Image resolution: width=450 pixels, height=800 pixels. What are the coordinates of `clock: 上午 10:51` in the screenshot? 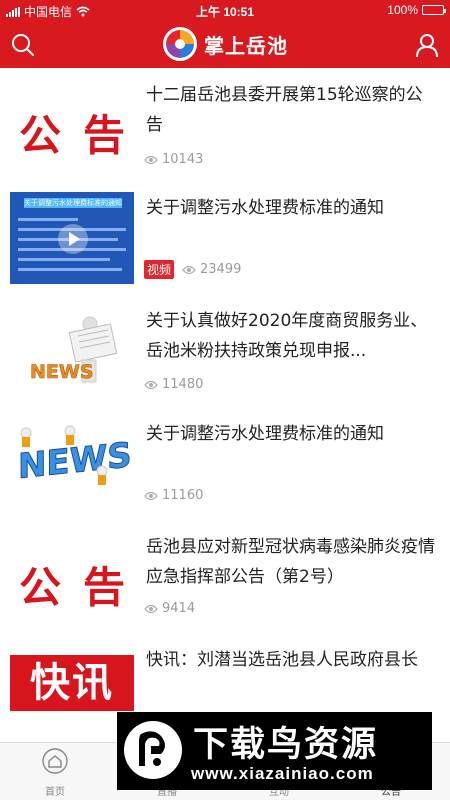 It's located at (225, 12).